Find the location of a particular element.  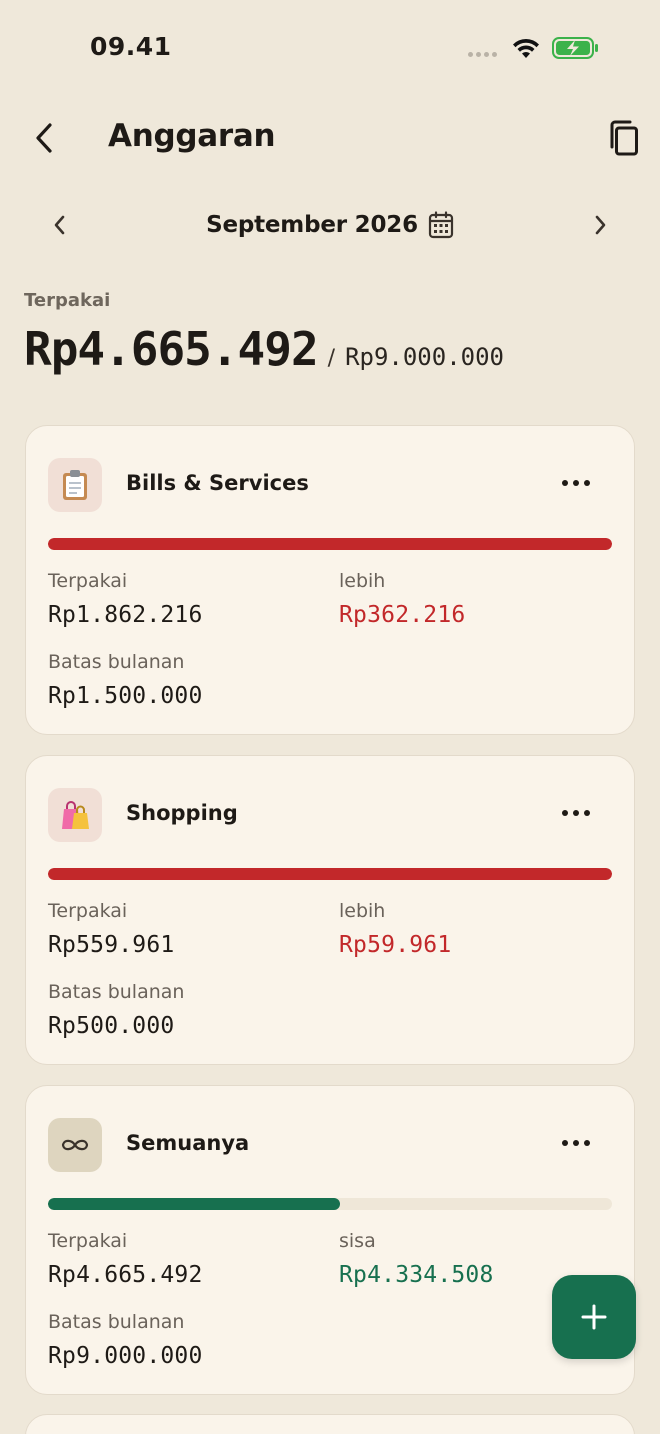

chevron-right-icon is located at coordinates (600, 225).